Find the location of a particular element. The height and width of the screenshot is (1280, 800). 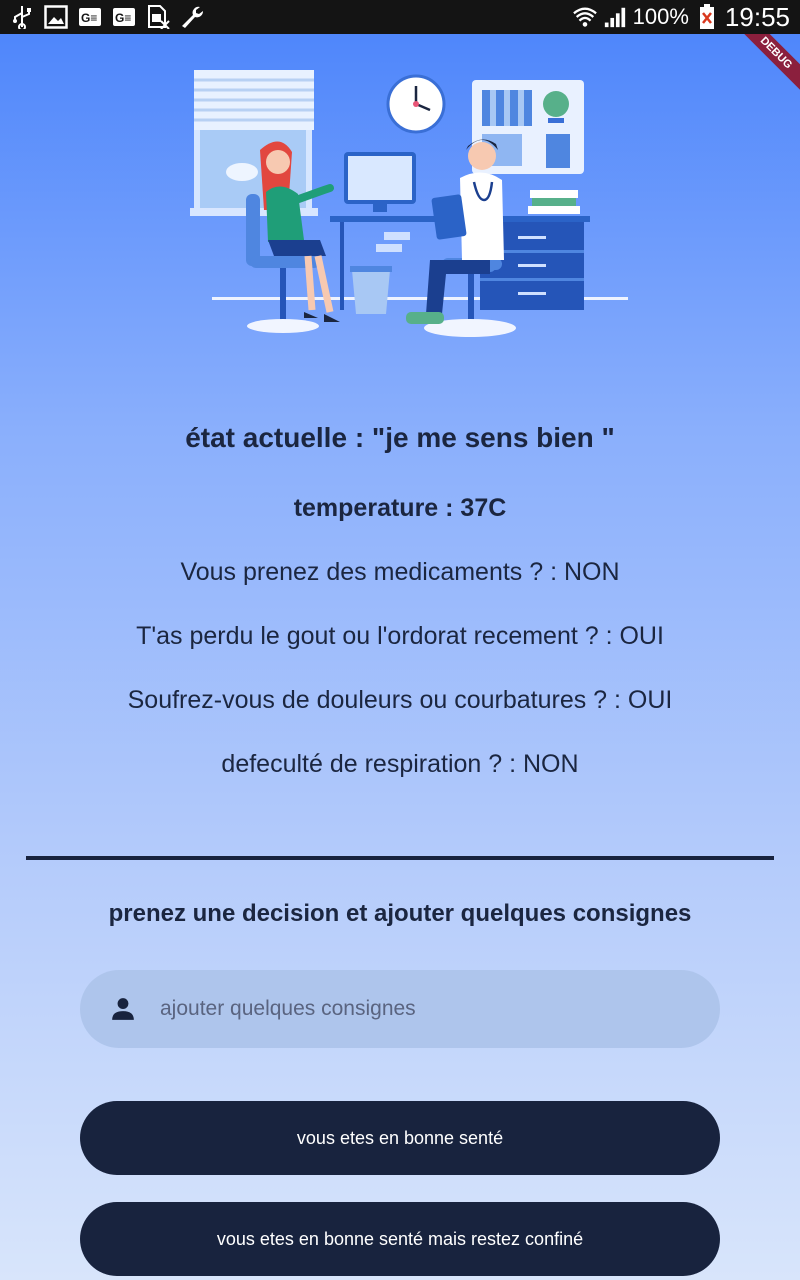

debug-banner: DEBUG is located at coordinates (765, 69).